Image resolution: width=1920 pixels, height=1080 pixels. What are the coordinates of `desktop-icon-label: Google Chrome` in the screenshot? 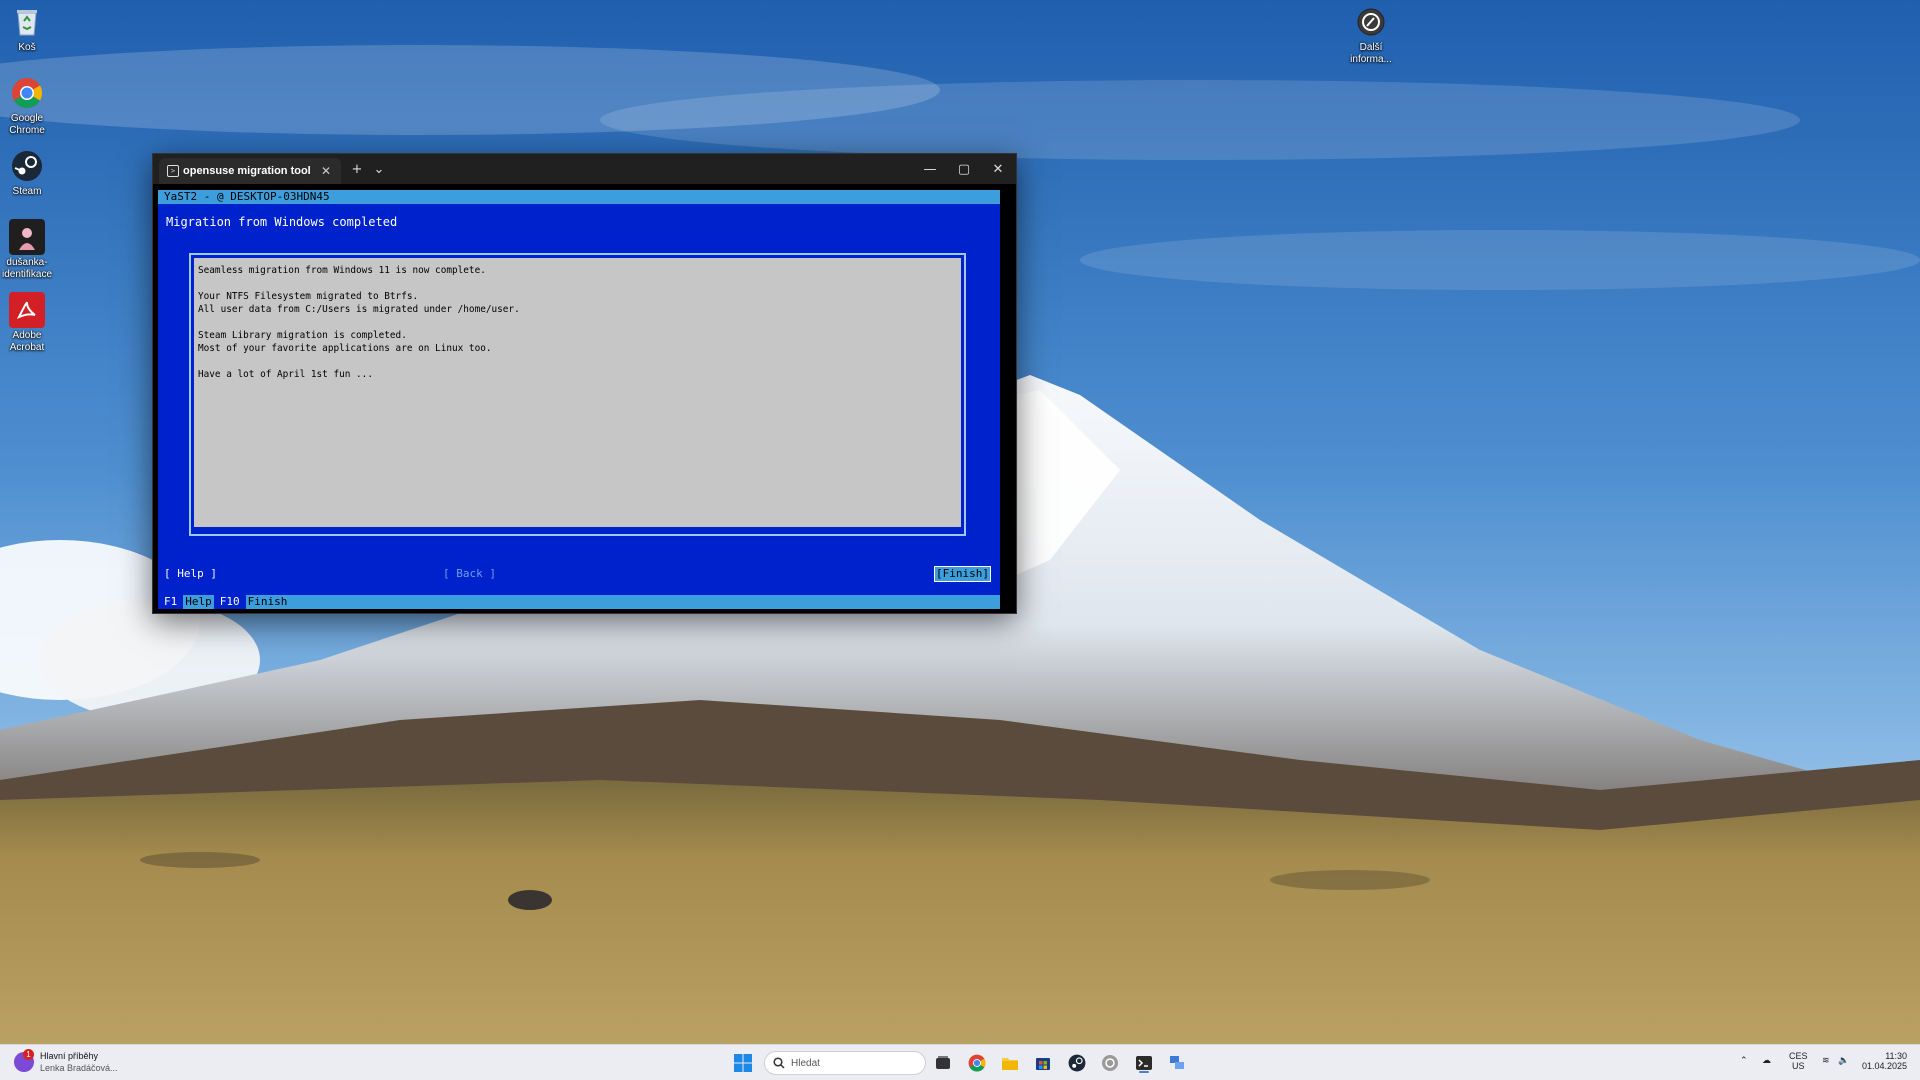 It's located at (27, 124).